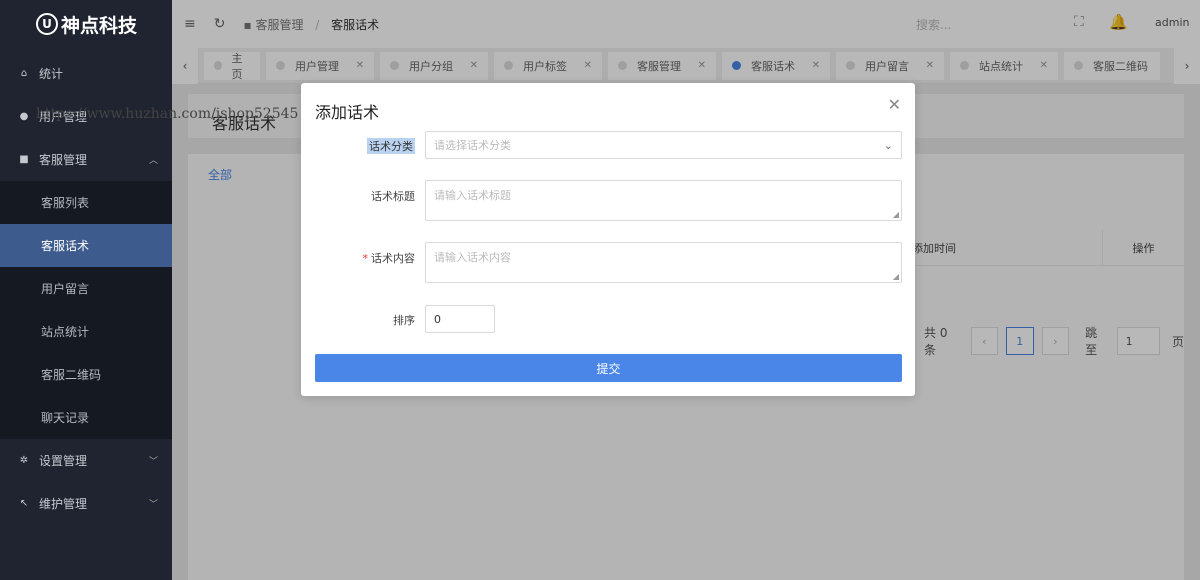 Image resolution: width=1200 pixels, height=580 pixels. I want to click on chat-icon: ■, so click(24, 159).